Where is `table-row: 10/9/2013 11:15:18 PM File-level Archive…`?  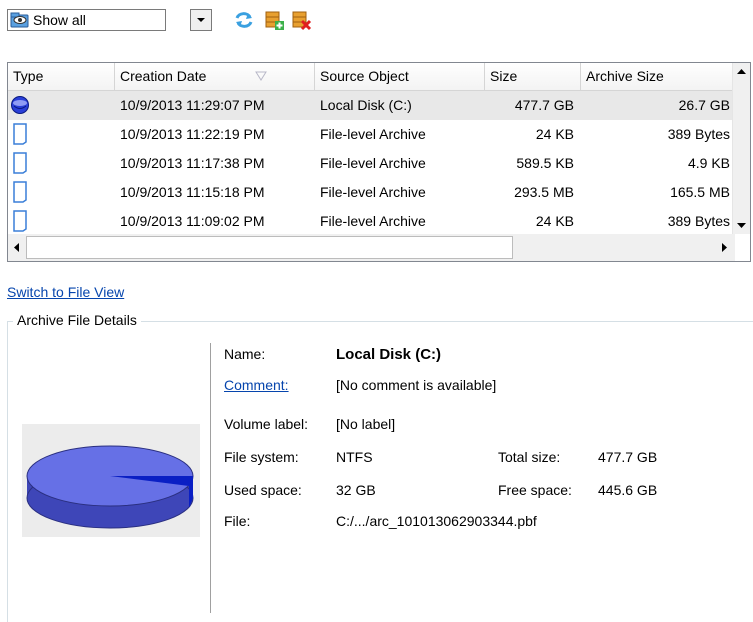 table-row: 10/9/2013 11:15:18 PM File-level Archive… is located at coordinates (371, 192).